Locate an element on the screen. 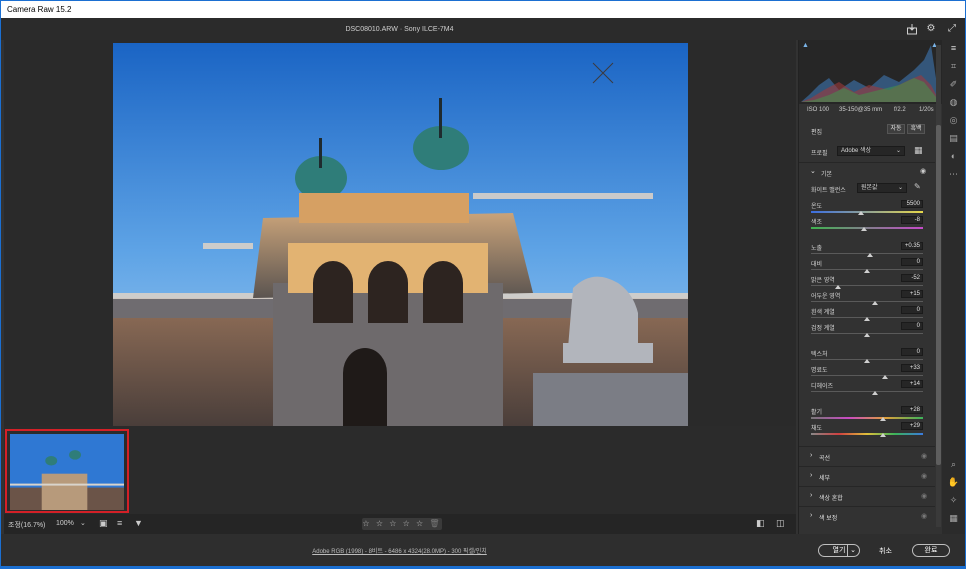 This screenshot has width=966, height=569. edit-icon: ≡ is located at coordinates (953, 48).